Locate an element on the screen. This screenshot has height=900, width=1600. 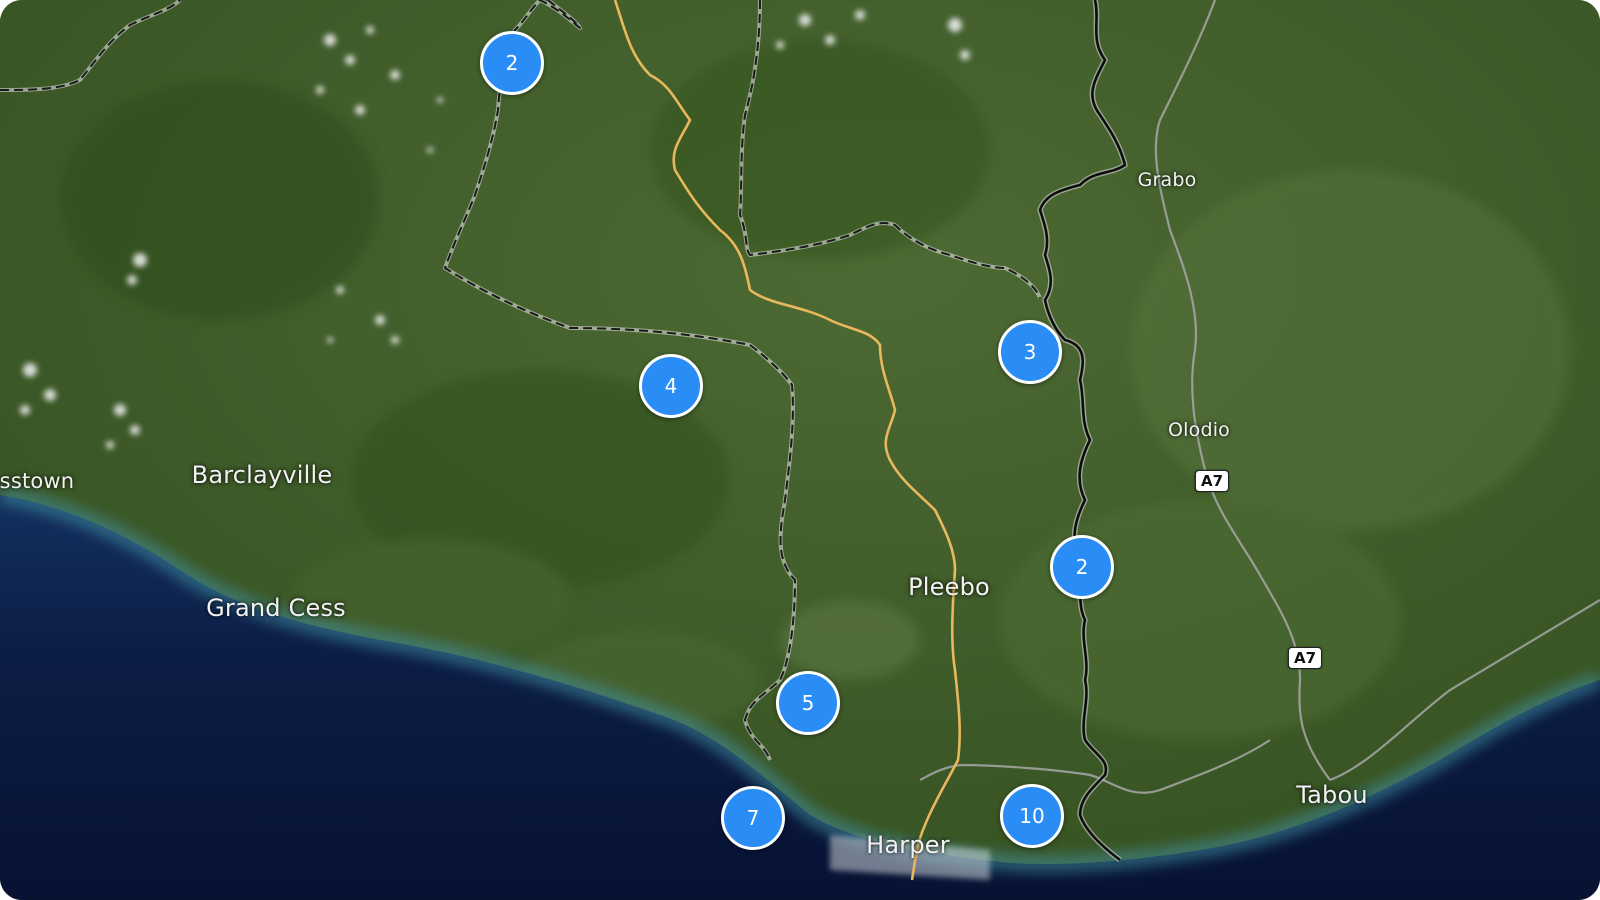
cluster-marker: 3 is located at coordinates (1030, 352).